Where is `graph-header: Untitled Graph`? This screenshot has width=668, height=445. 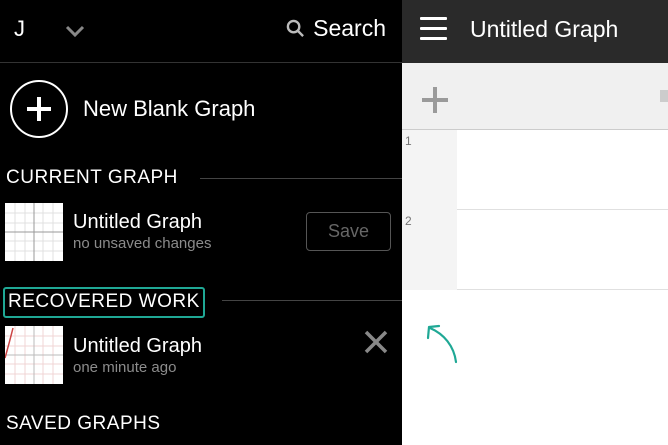 graph-header: Untitled Graph is located at coordinates (535, 31).